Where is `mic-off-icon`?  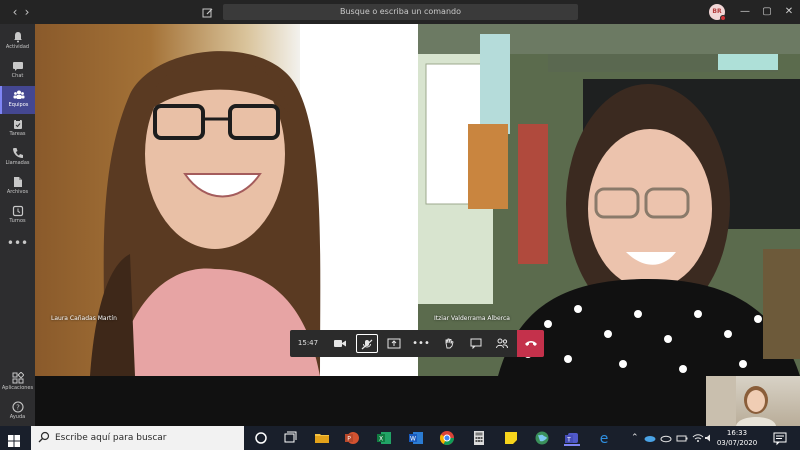
mic-off-icon is located at coordinates (367, 344).